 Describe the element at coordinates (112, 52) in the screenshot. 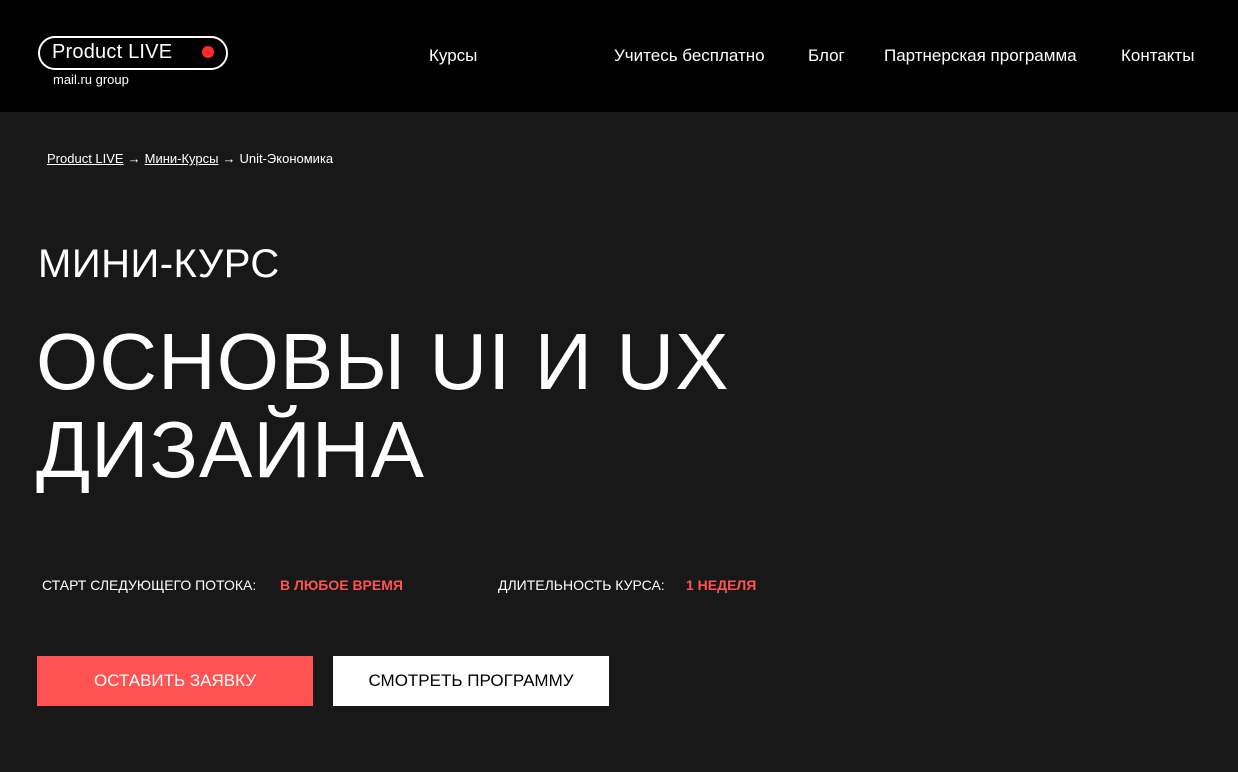

I see `logo-text: Product LIVE` at that location.